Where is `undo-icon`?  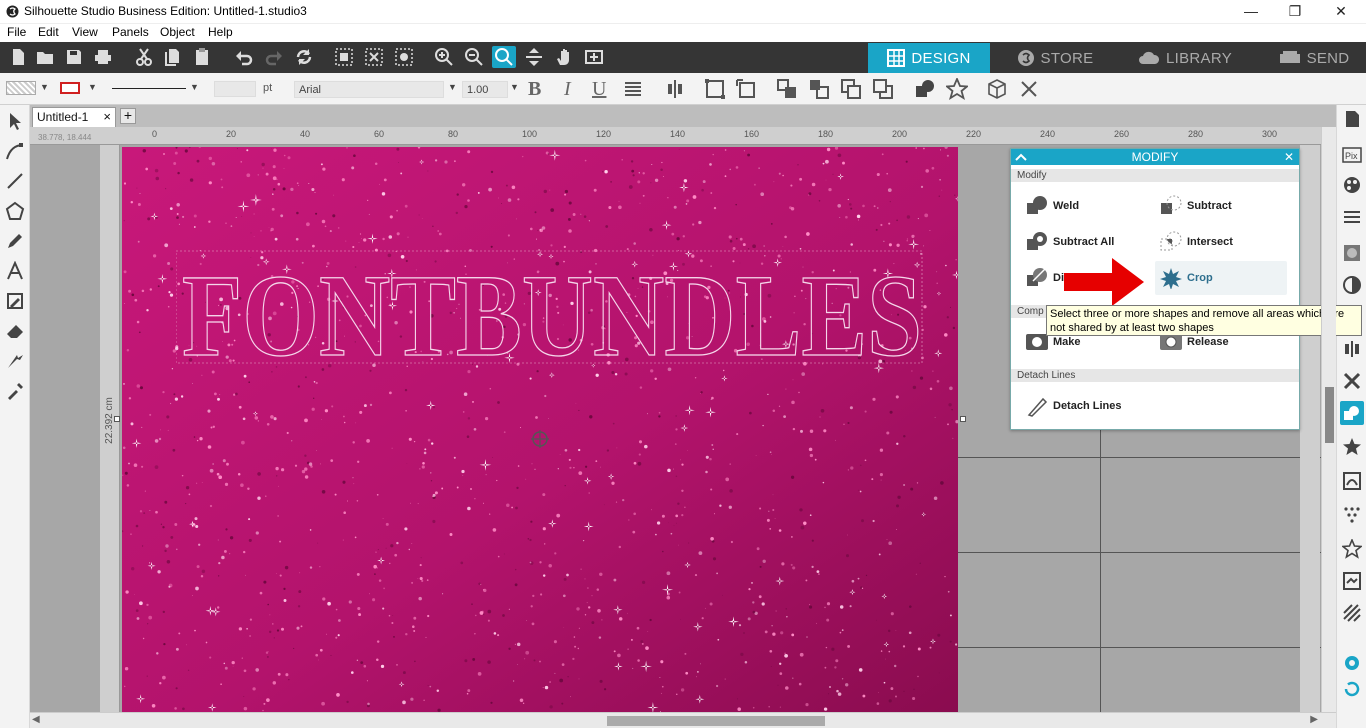 undo-icon is located at coordinates (244, 57).